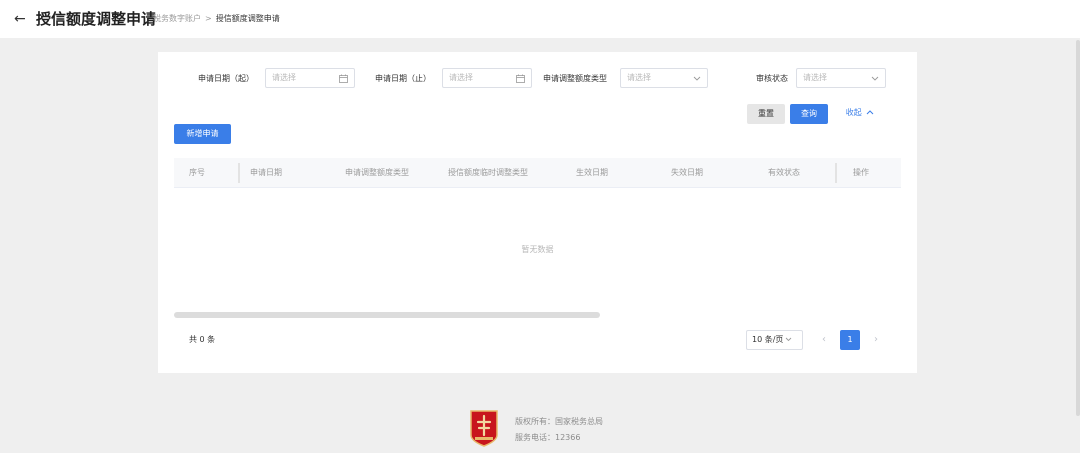 The image size is (1080, 453). I want to click on empty-state-text: 暂无数据, so click(537, 249).